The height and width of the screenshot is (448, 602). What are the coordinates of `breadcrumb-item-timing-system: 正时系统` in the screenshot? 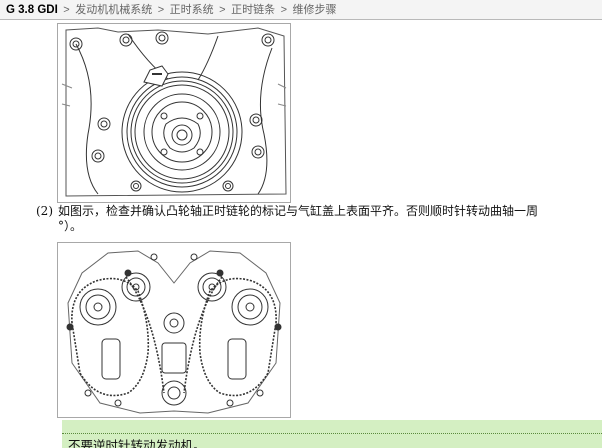 It's located at (192, 9).